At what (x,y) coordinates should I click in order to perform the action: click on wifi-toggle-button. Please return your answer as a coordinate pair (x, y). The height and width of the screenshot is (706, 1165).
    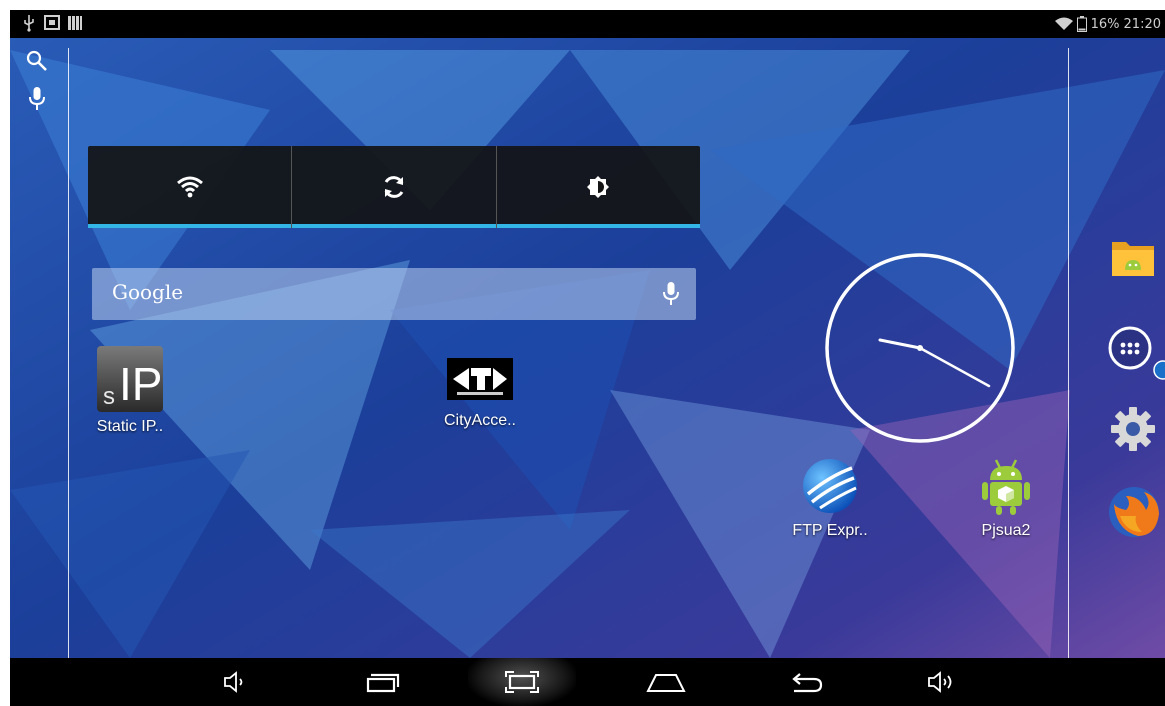
    Looking at the image, I should click on (190, 187).